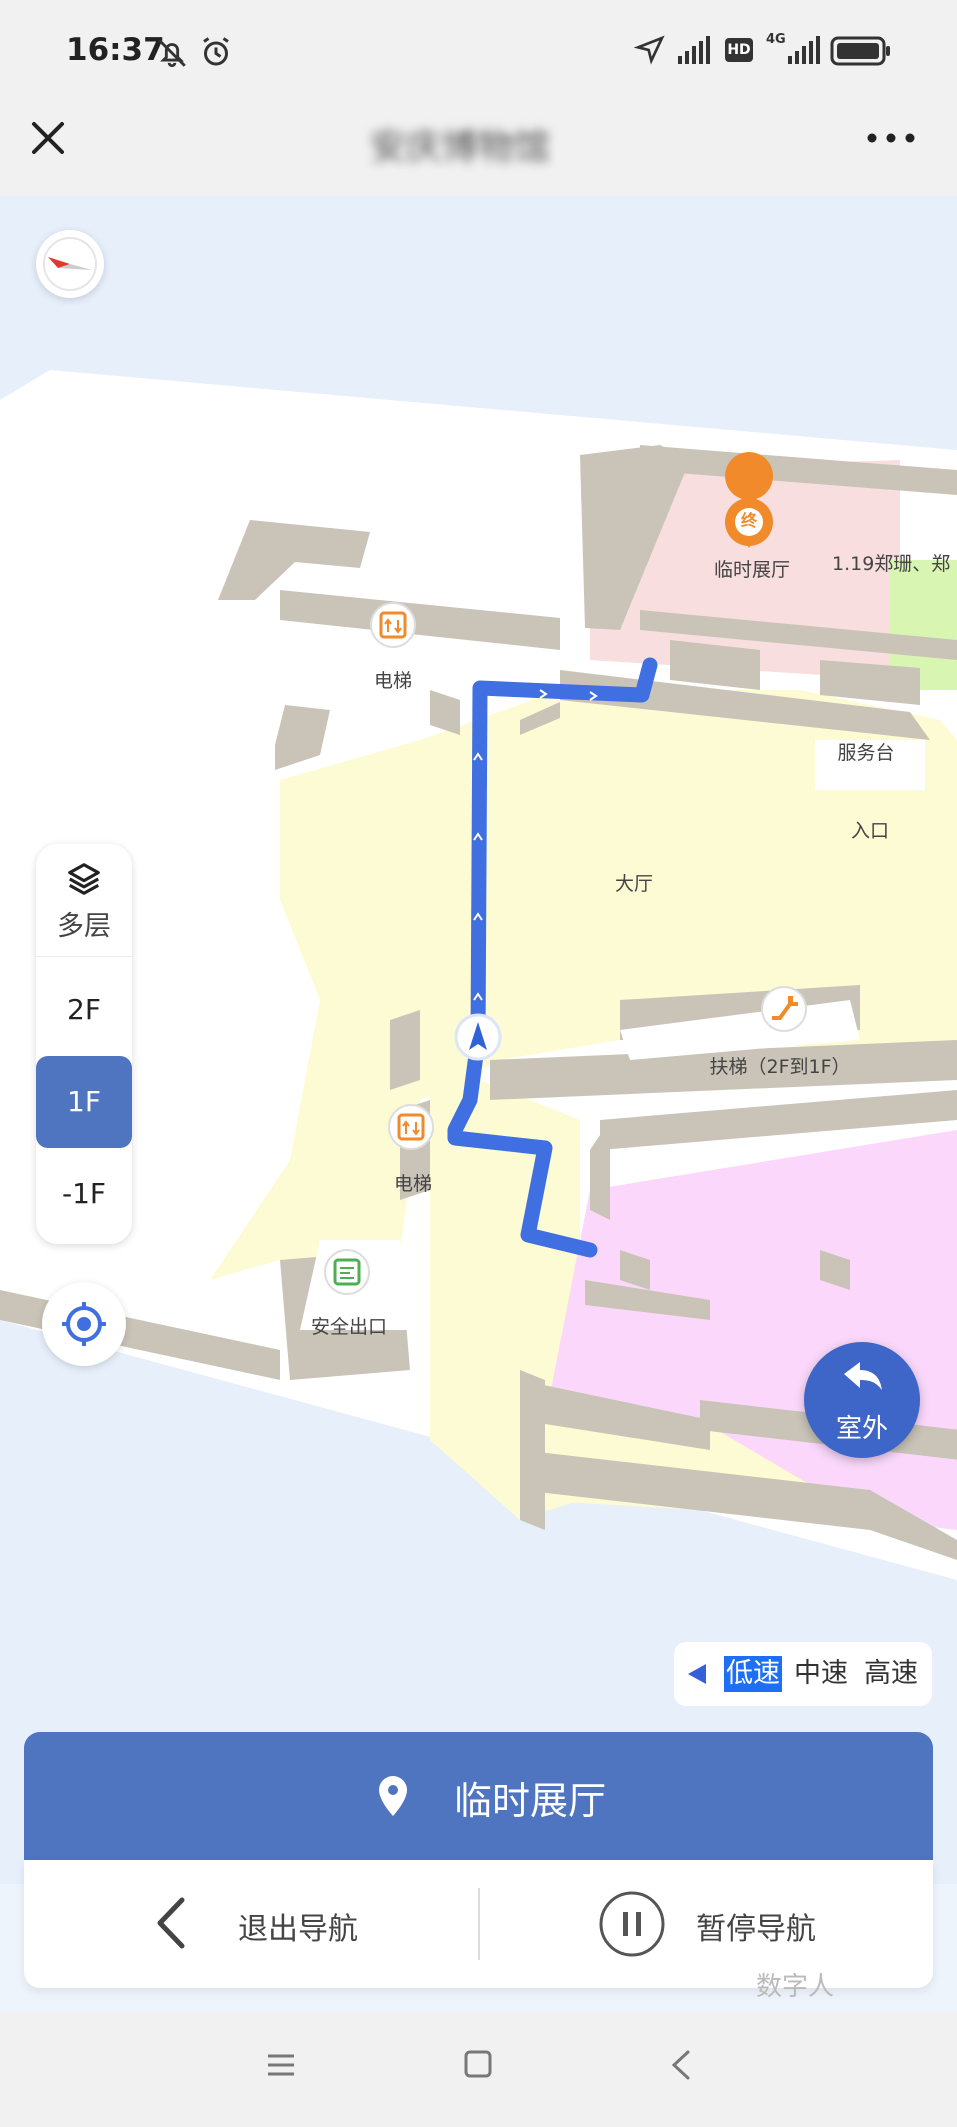 This screenshot has width=957, height=2127. Describe the element at coordinates (694, 50) in the screenshot. I see `signal-icon` at that location.